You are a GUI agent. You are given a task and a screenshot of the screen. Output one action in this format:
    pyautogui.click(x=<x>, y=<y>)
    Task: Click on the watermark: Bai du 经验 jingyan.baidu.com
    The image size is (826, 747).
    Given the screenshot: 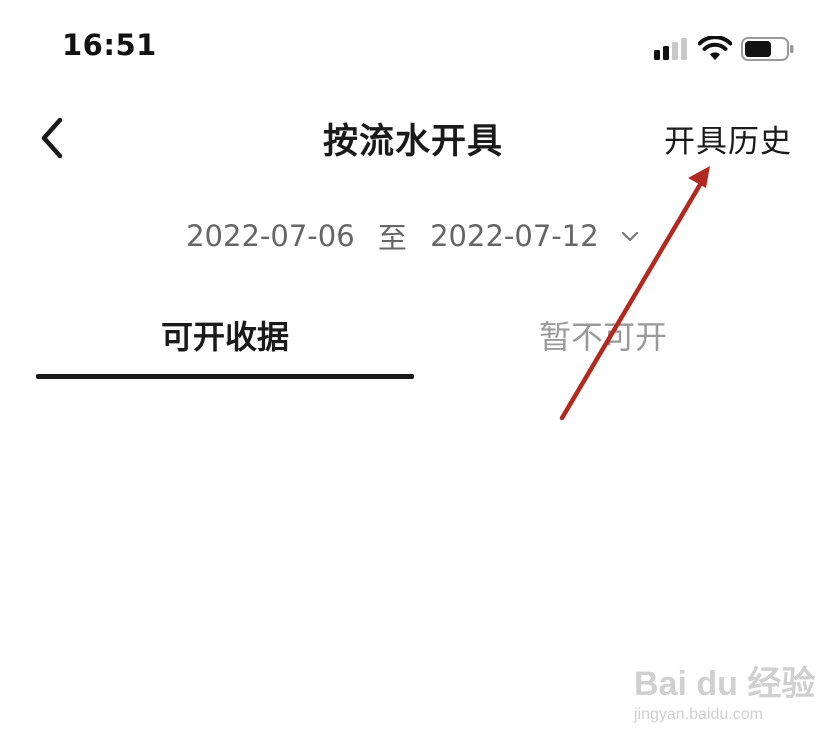 What is the action you would take?
    pyautogui.click(x=724, y=696)
    